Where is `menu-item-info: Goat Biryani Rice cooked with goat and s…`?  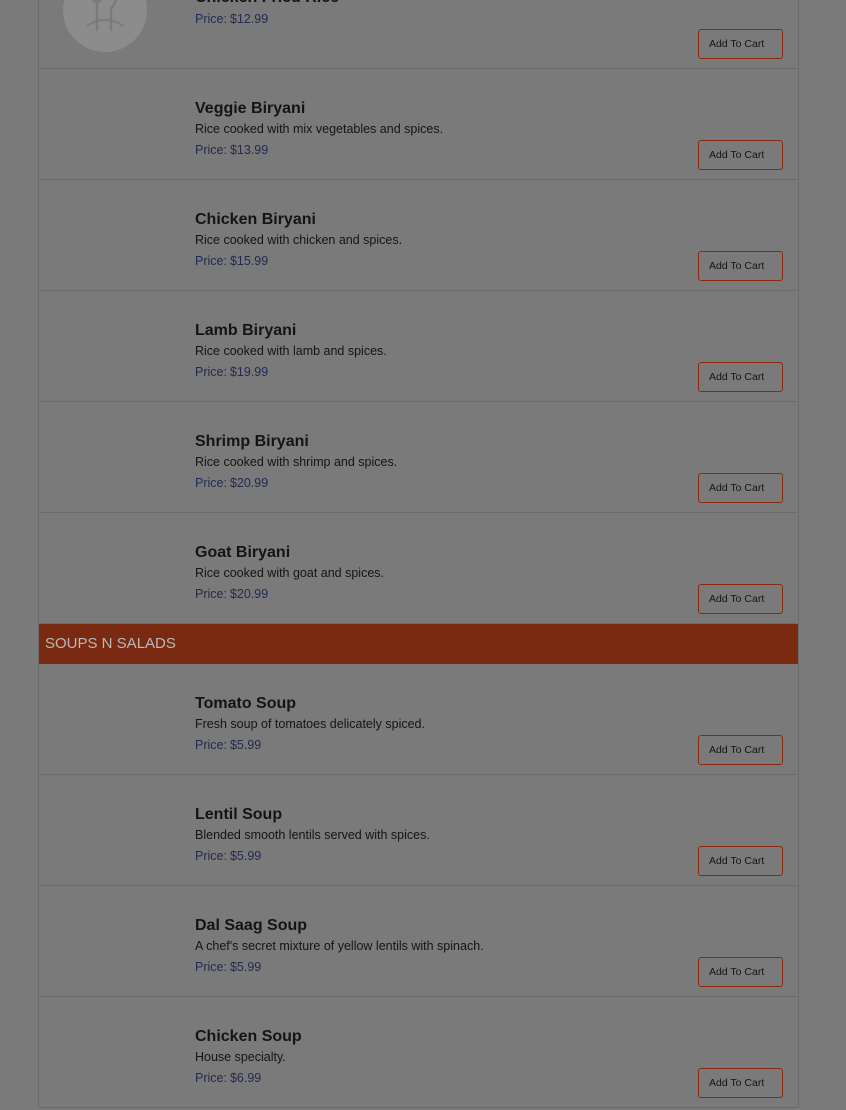
menu-item-info: Goat Biryani Rice cooked with goat and s… is located at coordinates (436, 574).